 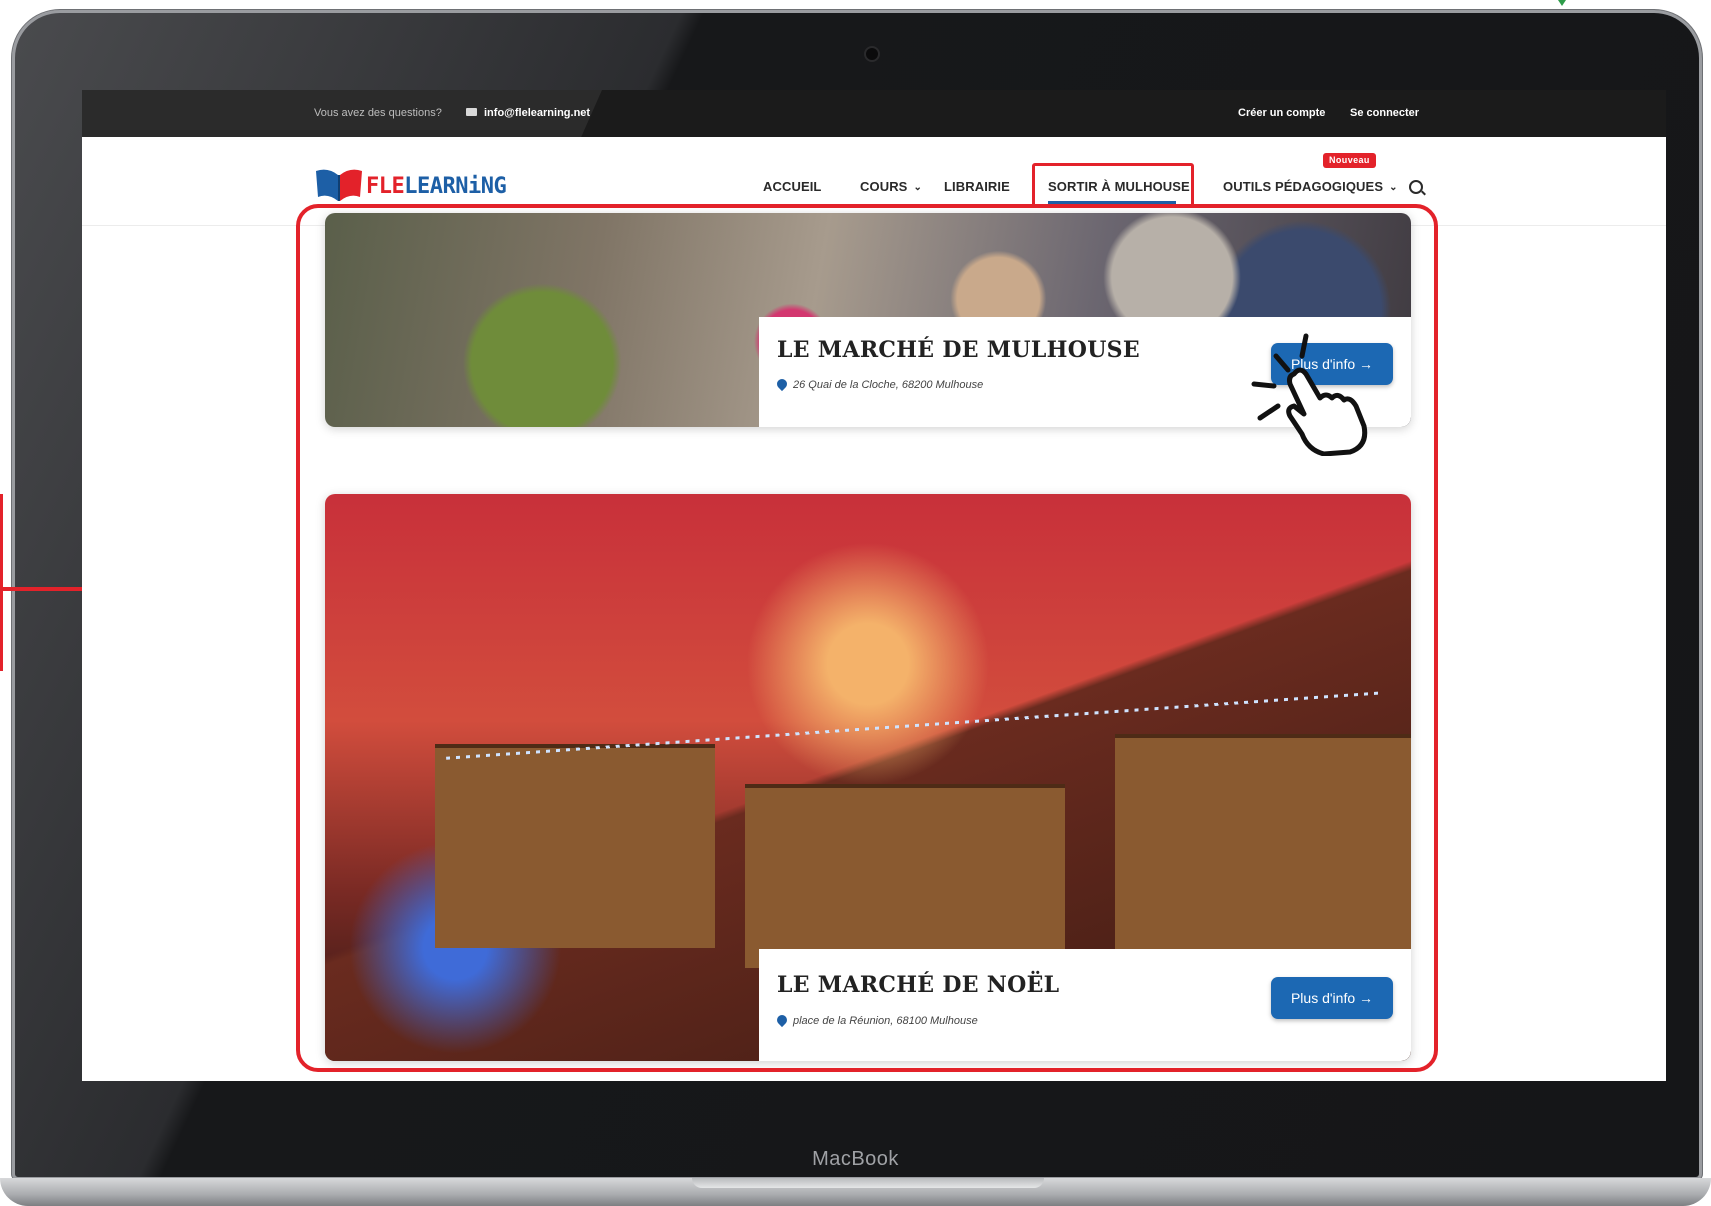 What do you see at coordinates (1303, 186) in the screenshot?
I see `nav-outils-label: OUTILS PÉDAGOGIQUES` at bounding box center [1303, 186].